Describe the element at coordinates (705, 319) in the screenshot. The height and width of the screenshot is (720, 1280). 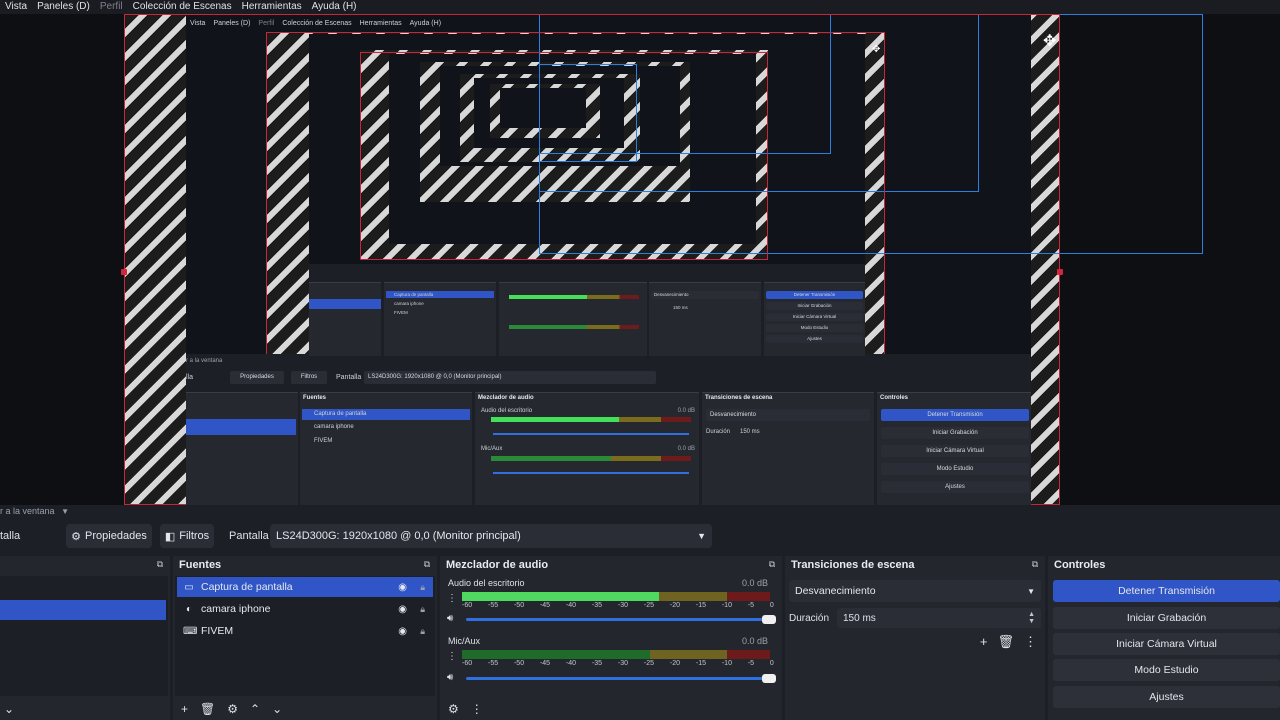
I see `nested-small-transitions: Desvanecimiento 150 ms` at that location.